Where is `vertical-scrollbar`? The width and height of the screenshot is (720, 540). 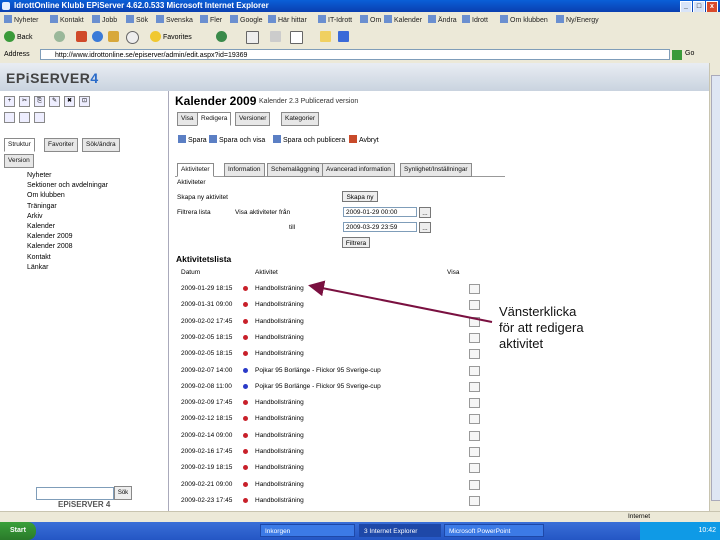
vertical-scrollbar is located at coordinates (714, 287).